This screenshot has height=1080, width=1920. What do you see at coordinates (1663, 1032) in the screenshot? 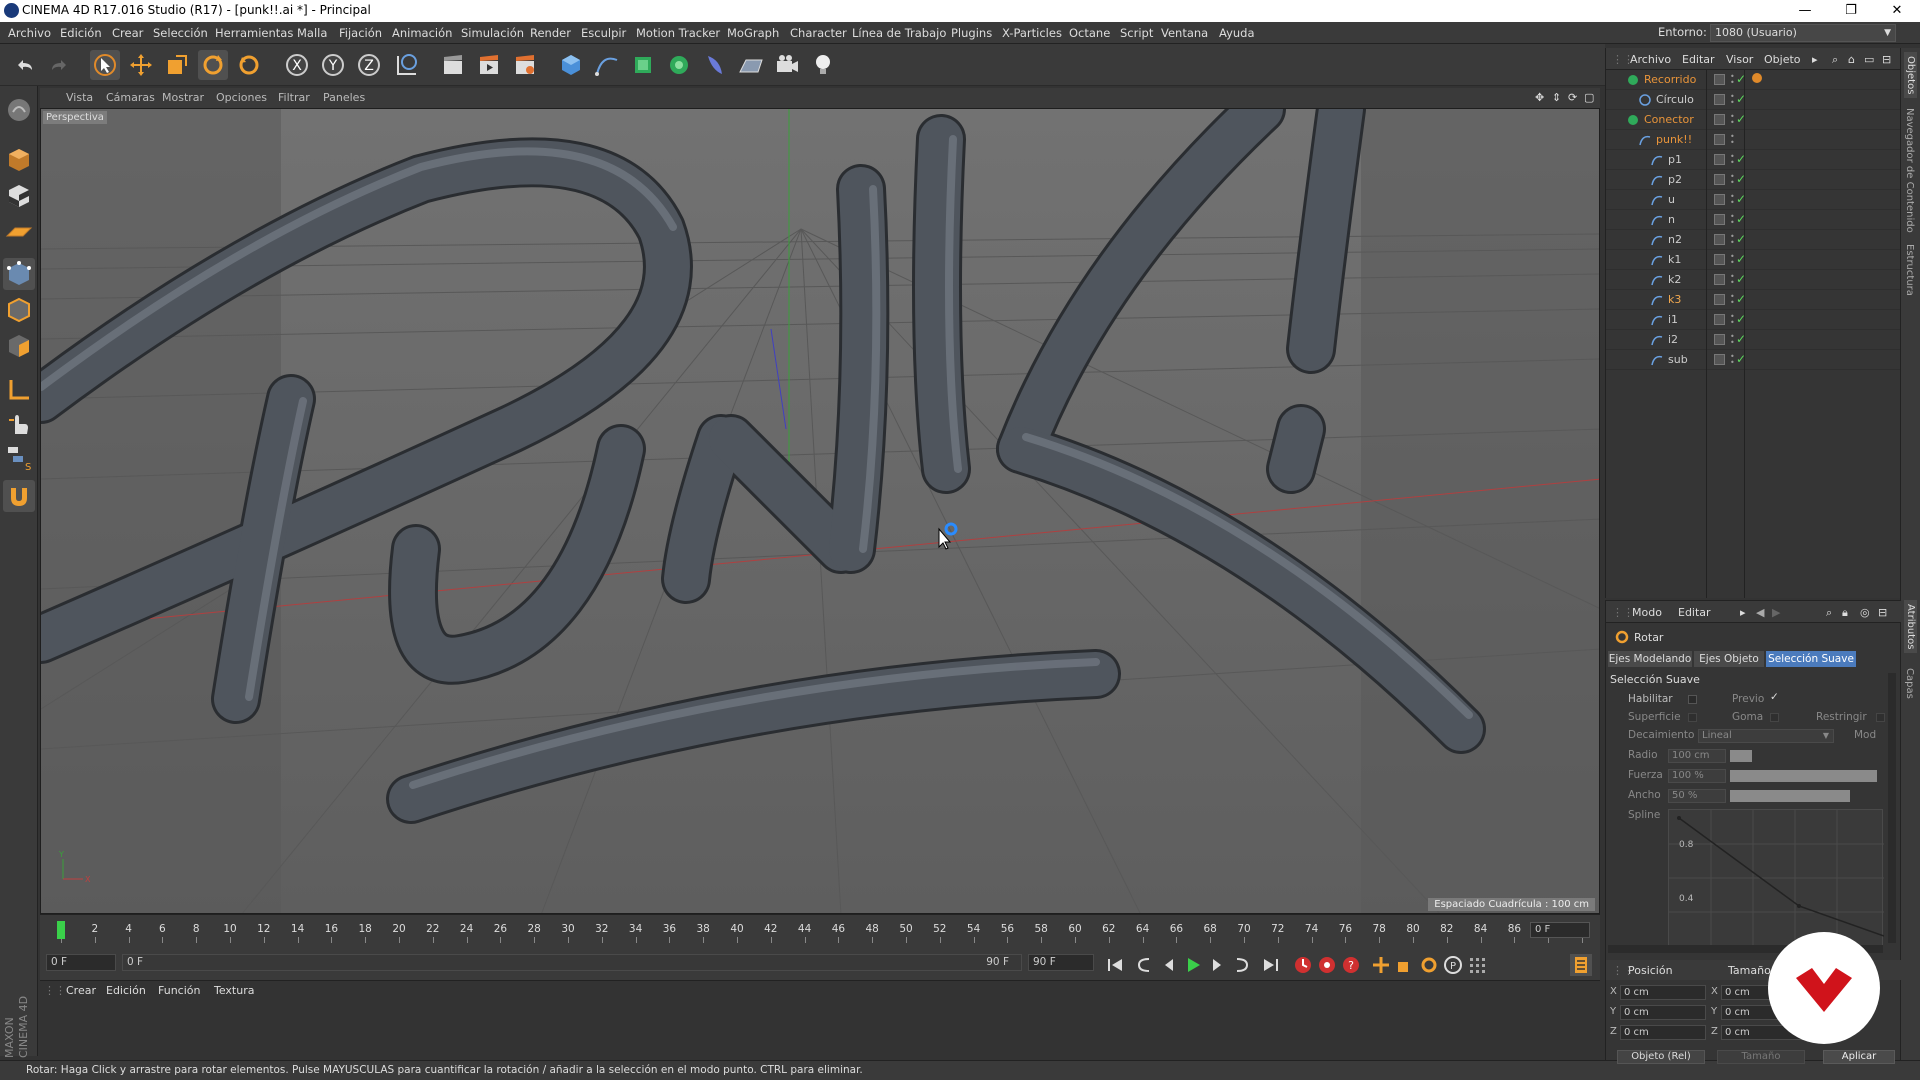
I see `position-z-field: 0 cm` at bounding box center [1663, 1032].